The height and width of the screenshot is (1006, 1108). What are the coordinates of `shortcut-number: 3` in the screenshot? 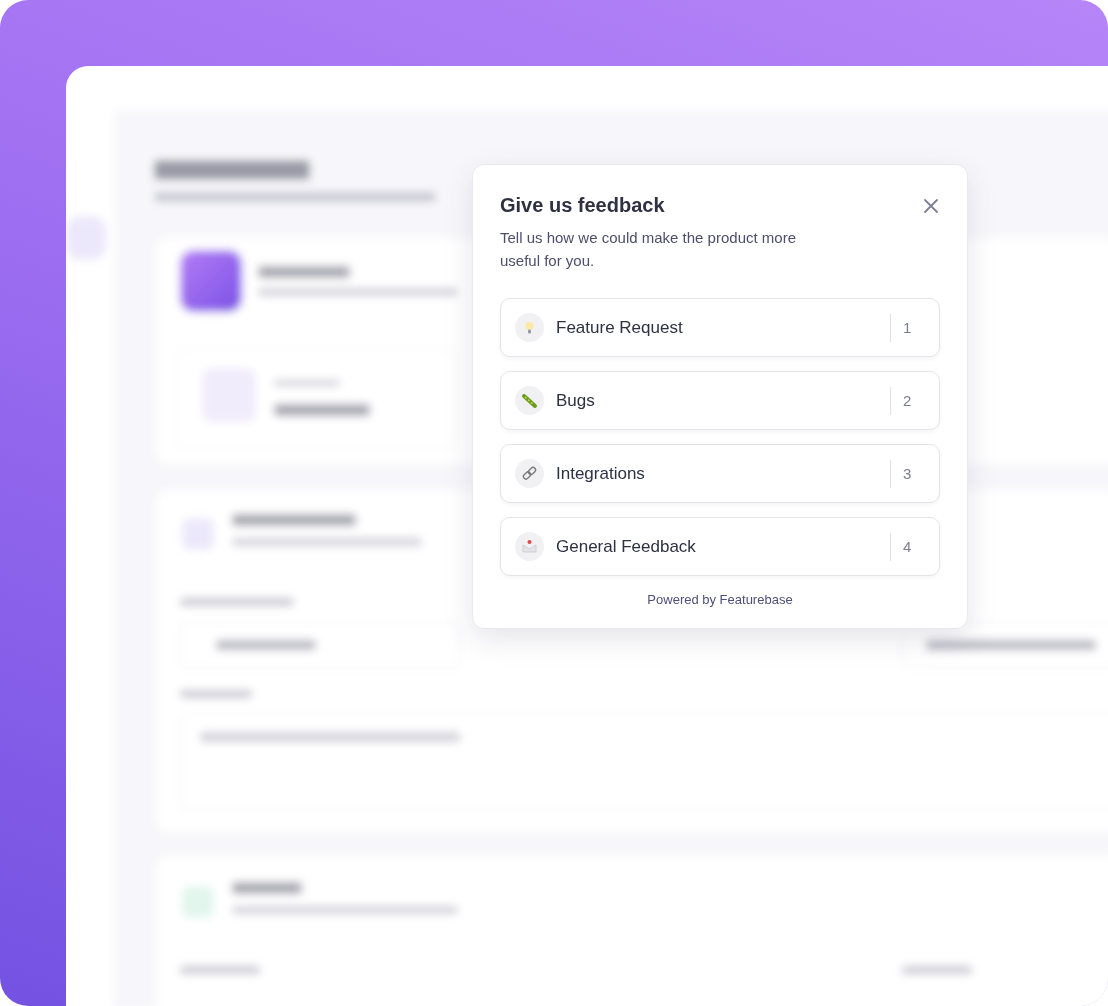 It's located at (907, 473).